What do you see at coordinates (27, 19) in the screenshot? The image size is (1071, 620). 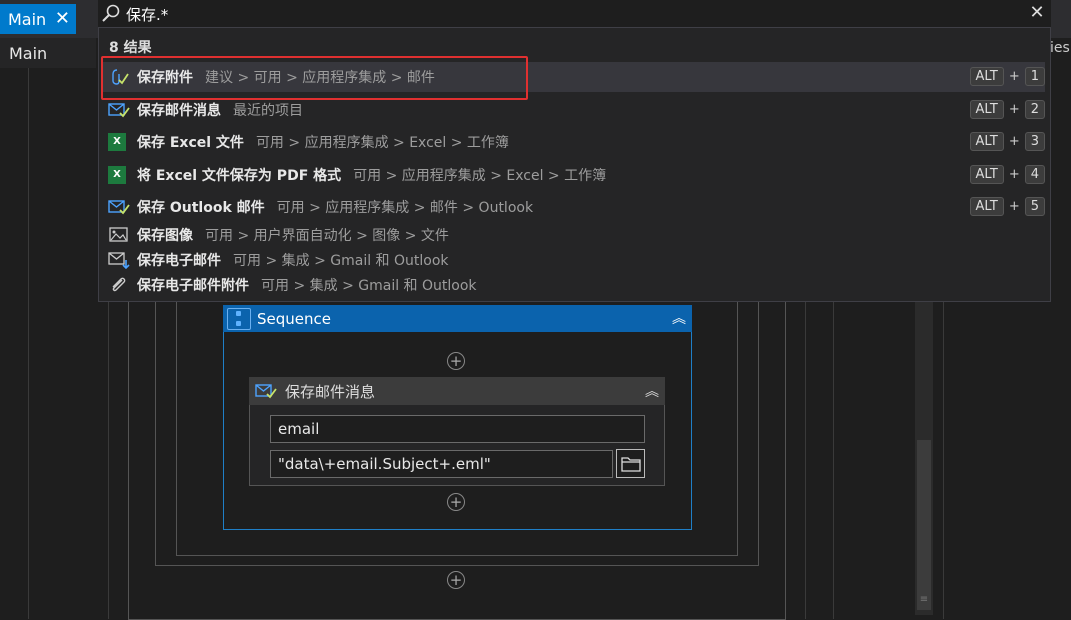 I see `tab-main-label: Main` at bounding box center [27, 19].